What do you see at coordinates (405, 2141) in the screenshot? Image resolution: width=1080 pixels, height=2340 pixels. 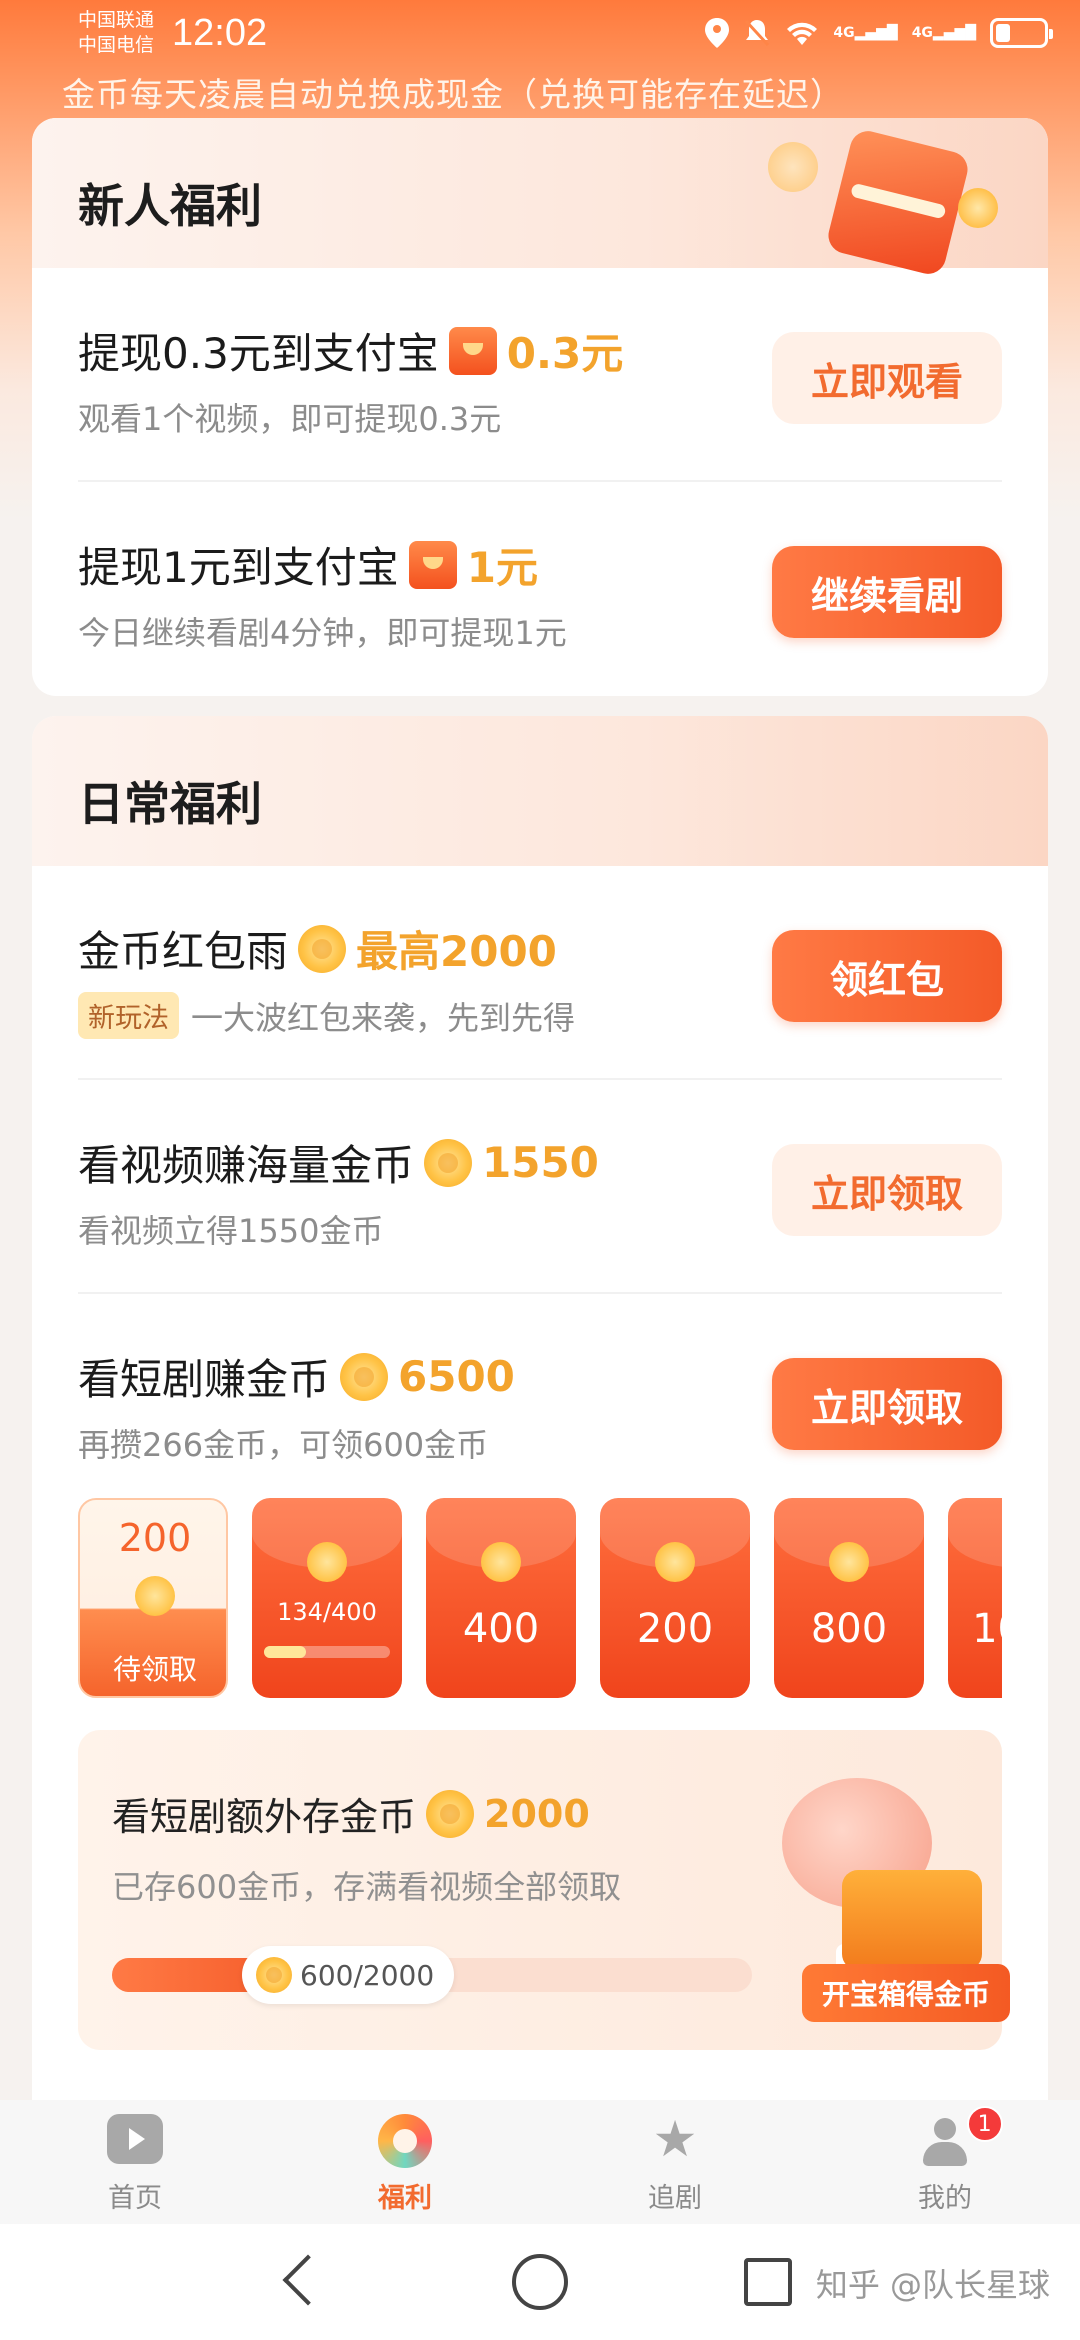 I see `welfare-icon` at bounding box center [405, 2141].